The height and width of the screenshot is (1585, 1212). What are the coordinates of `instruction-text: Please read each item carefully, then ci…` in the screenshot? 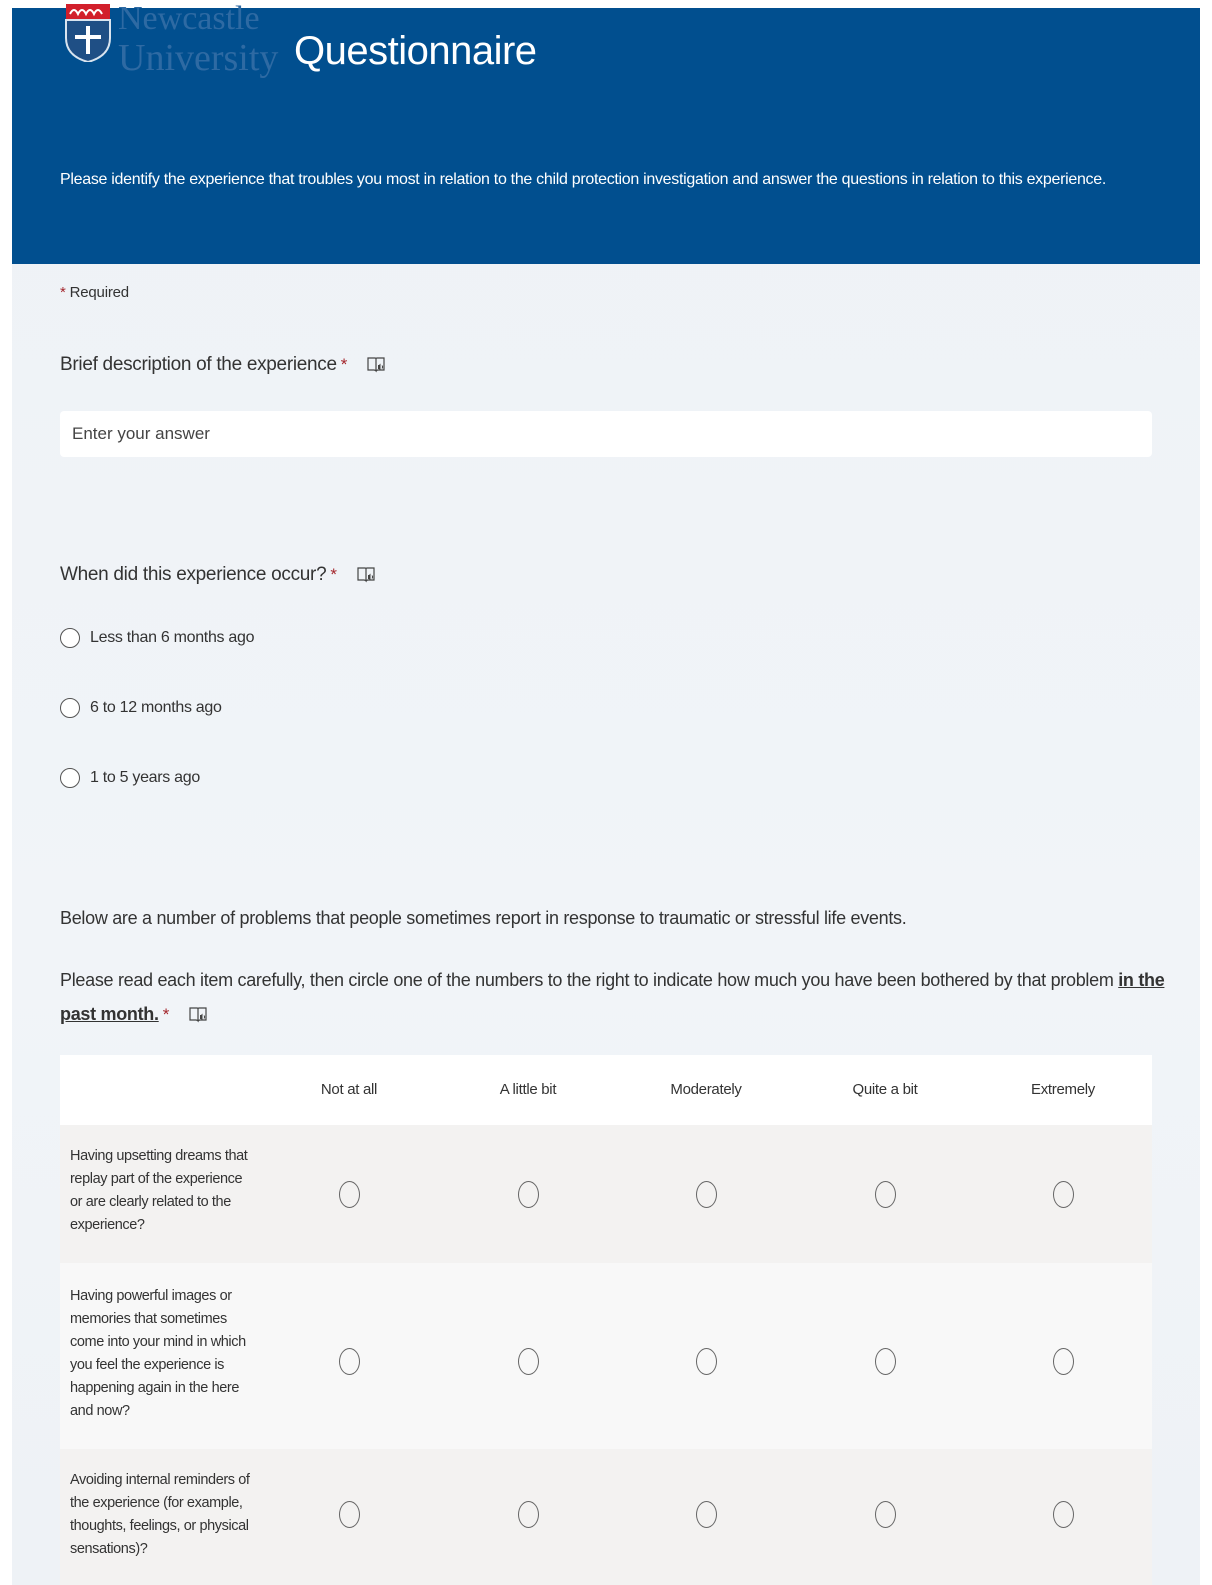 It's located at (587, 980).